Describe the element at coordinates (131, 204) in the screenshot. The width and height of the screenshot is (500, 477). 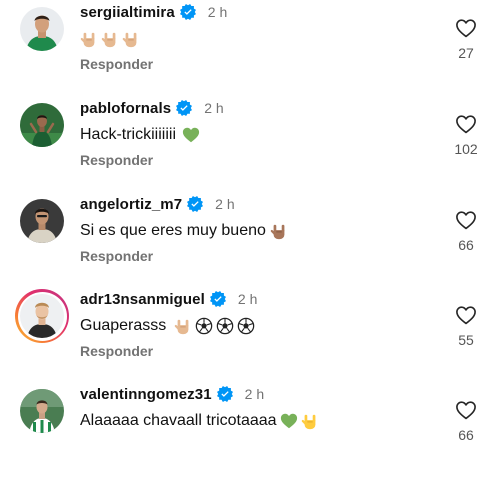
I see `username: angelortiz_m7` at that location.